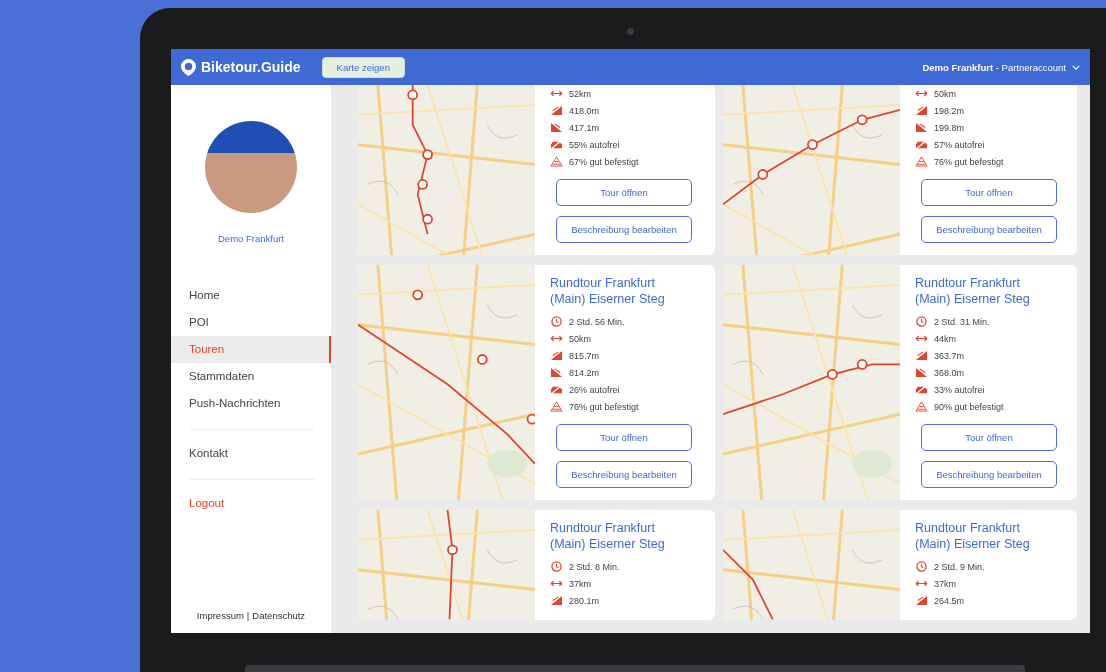  Describe the element at coordinates (949, 110) in the screenshot. I see `stat-text: 198.2m` at that location.